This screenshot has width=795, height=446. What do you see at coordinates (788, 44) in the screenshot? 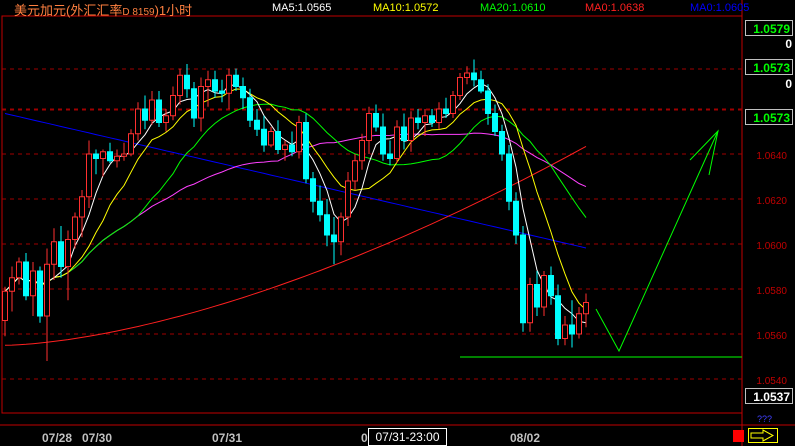
I see `zero-label-1: 0` at bounding box center [788, 44].